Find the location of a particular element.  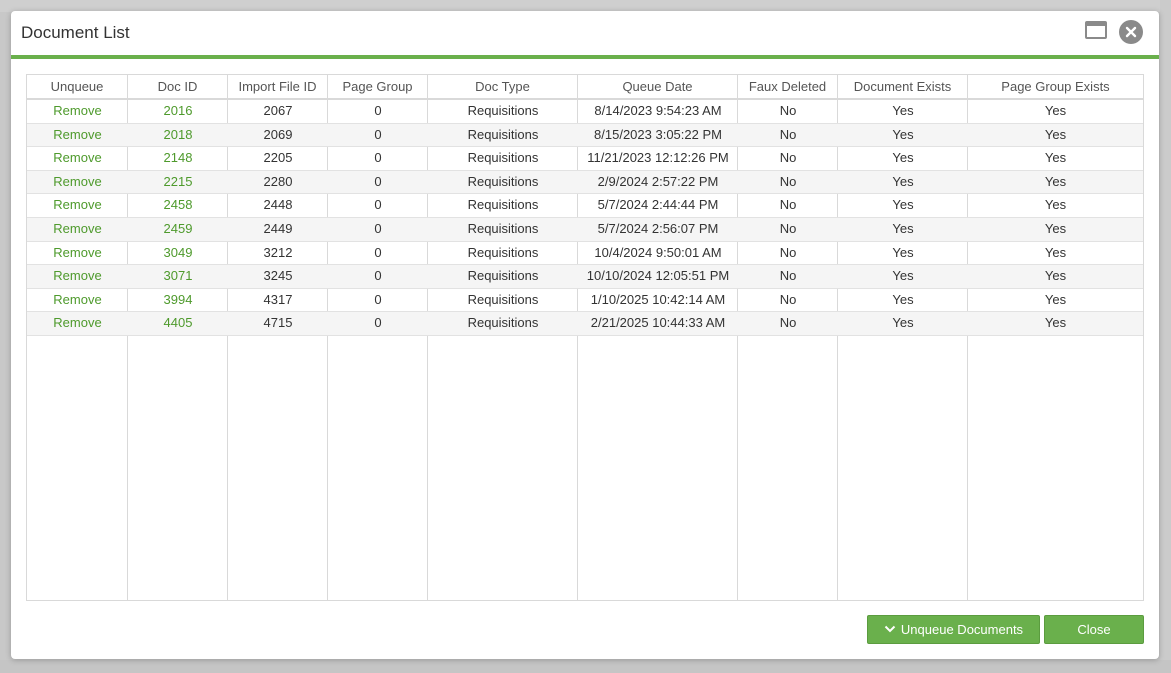

dialog-title: Document List is located at coordinates (75, 32).